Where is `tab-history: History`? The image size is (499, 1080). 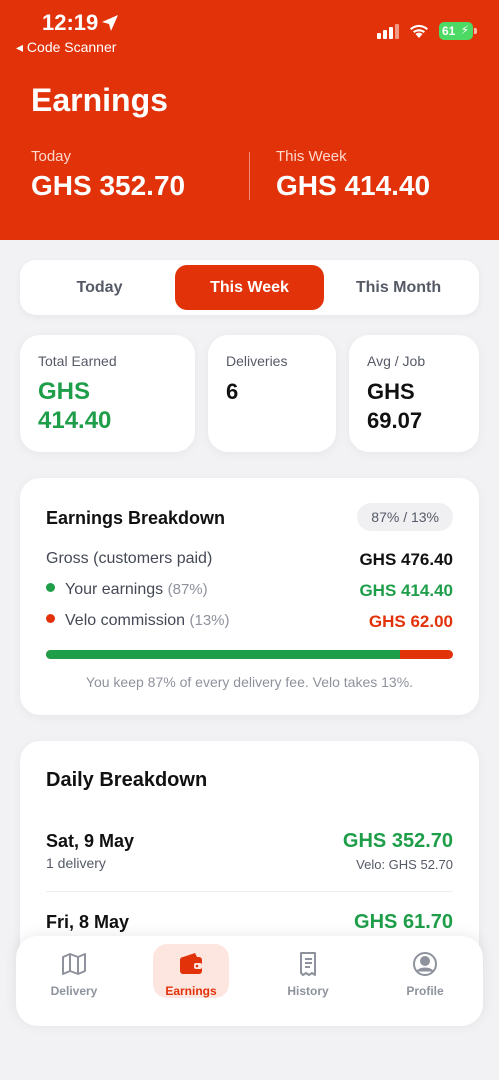 tab-history: History is located at coordinates (308, 971).